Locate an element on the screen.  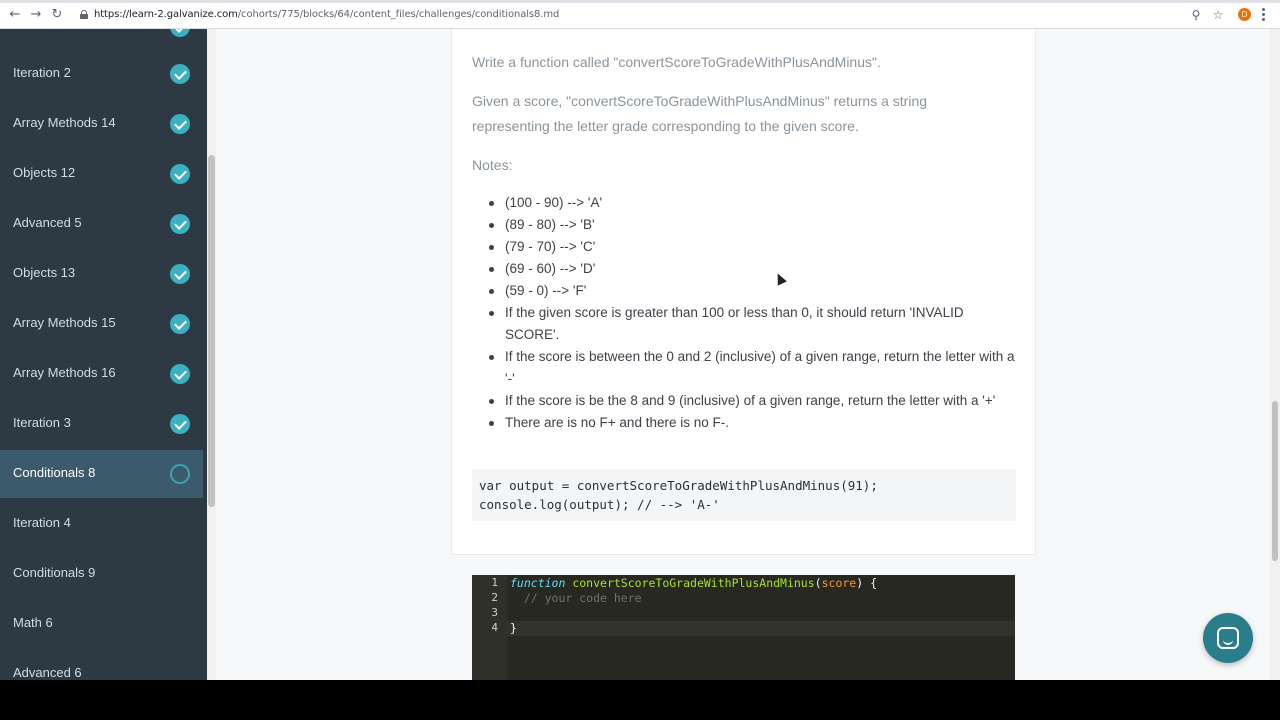
progress-ring-icon is located at coordinates (180, 474).